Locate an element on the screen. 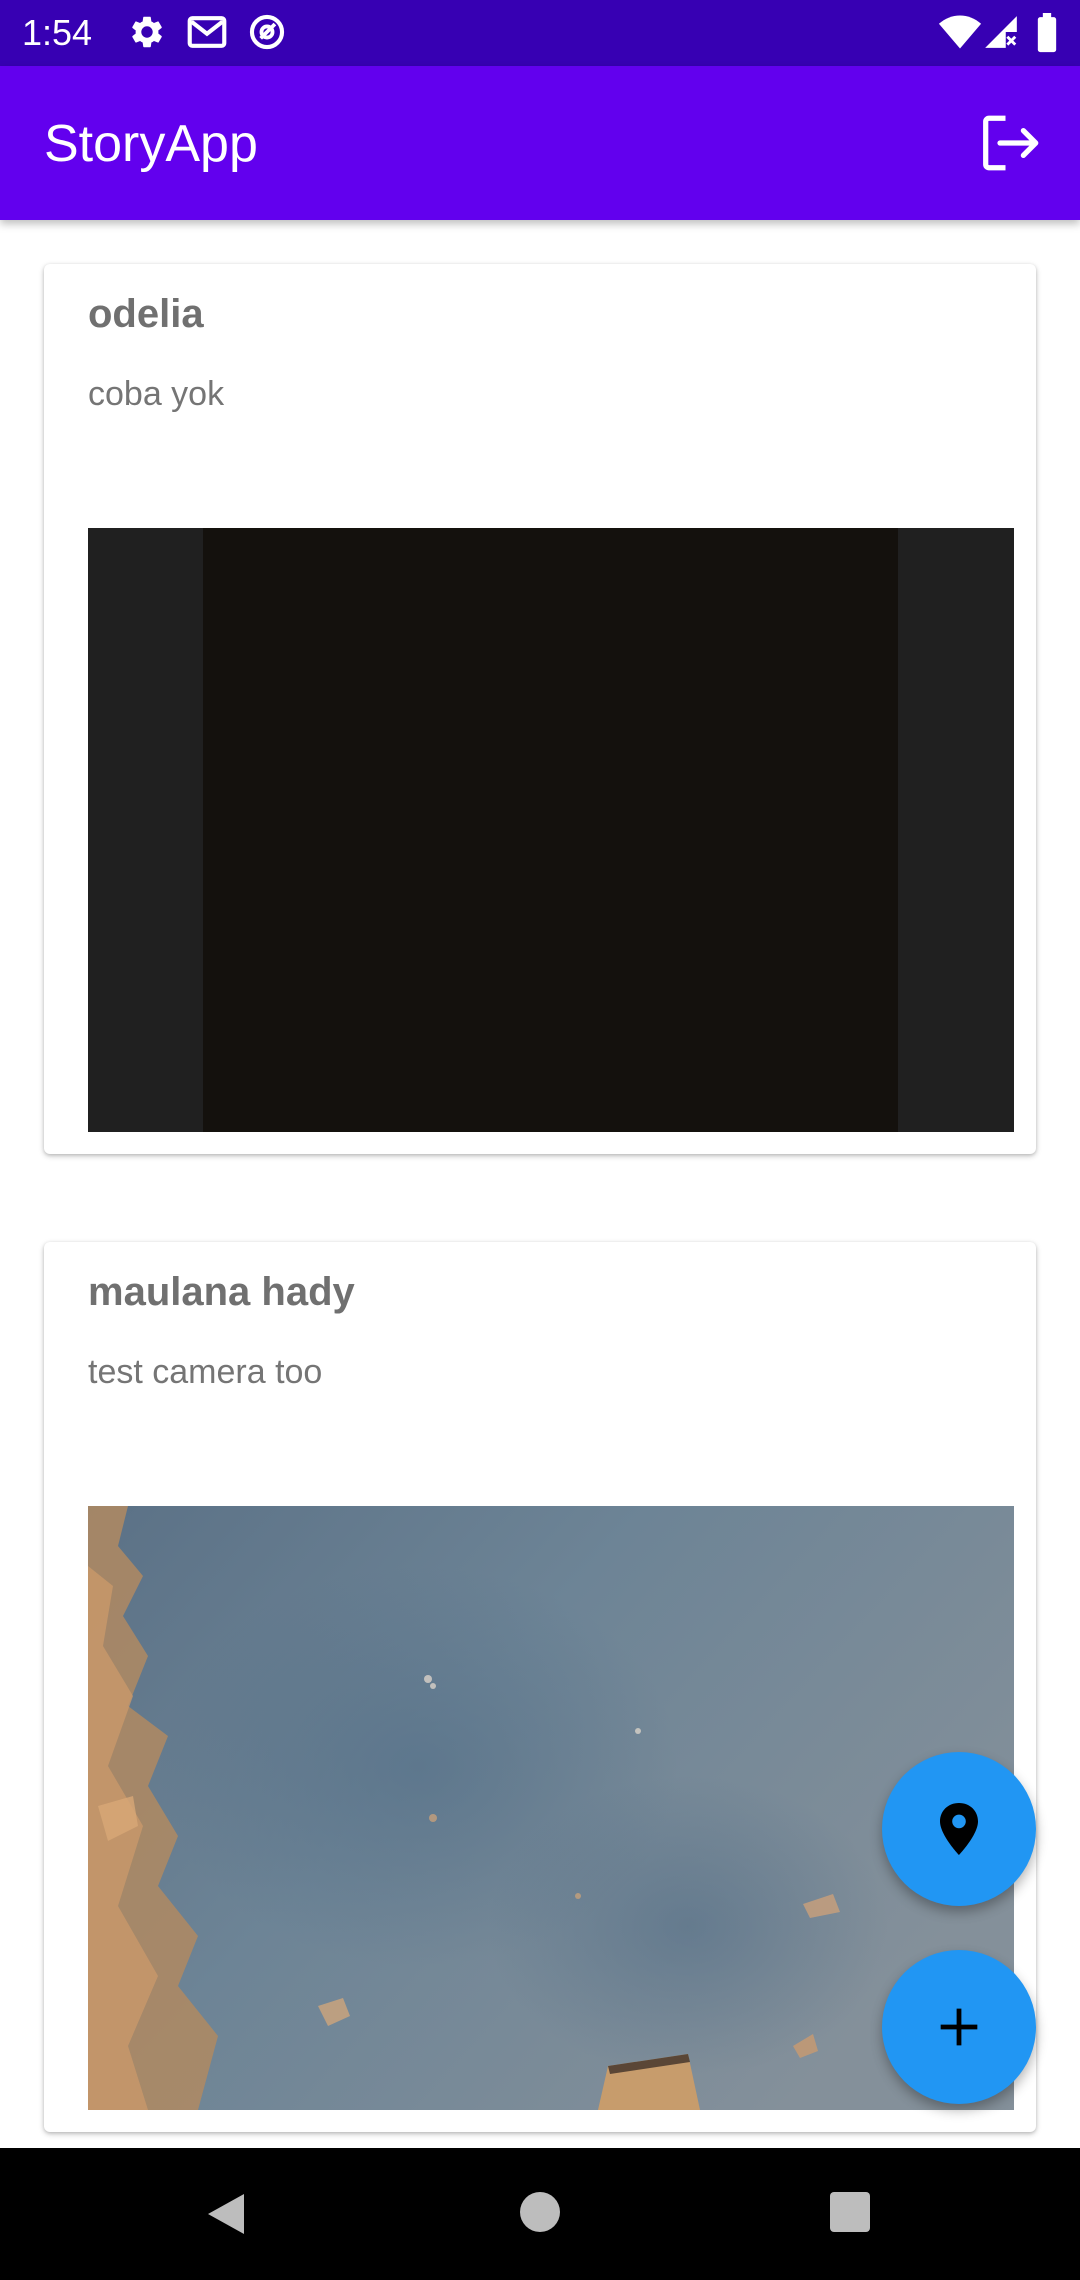  wifi-icon is located at coordinates (960, 32).